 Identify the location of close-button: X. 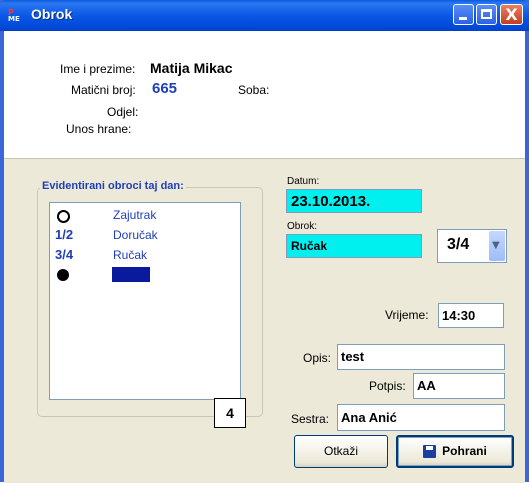
(511, 14).